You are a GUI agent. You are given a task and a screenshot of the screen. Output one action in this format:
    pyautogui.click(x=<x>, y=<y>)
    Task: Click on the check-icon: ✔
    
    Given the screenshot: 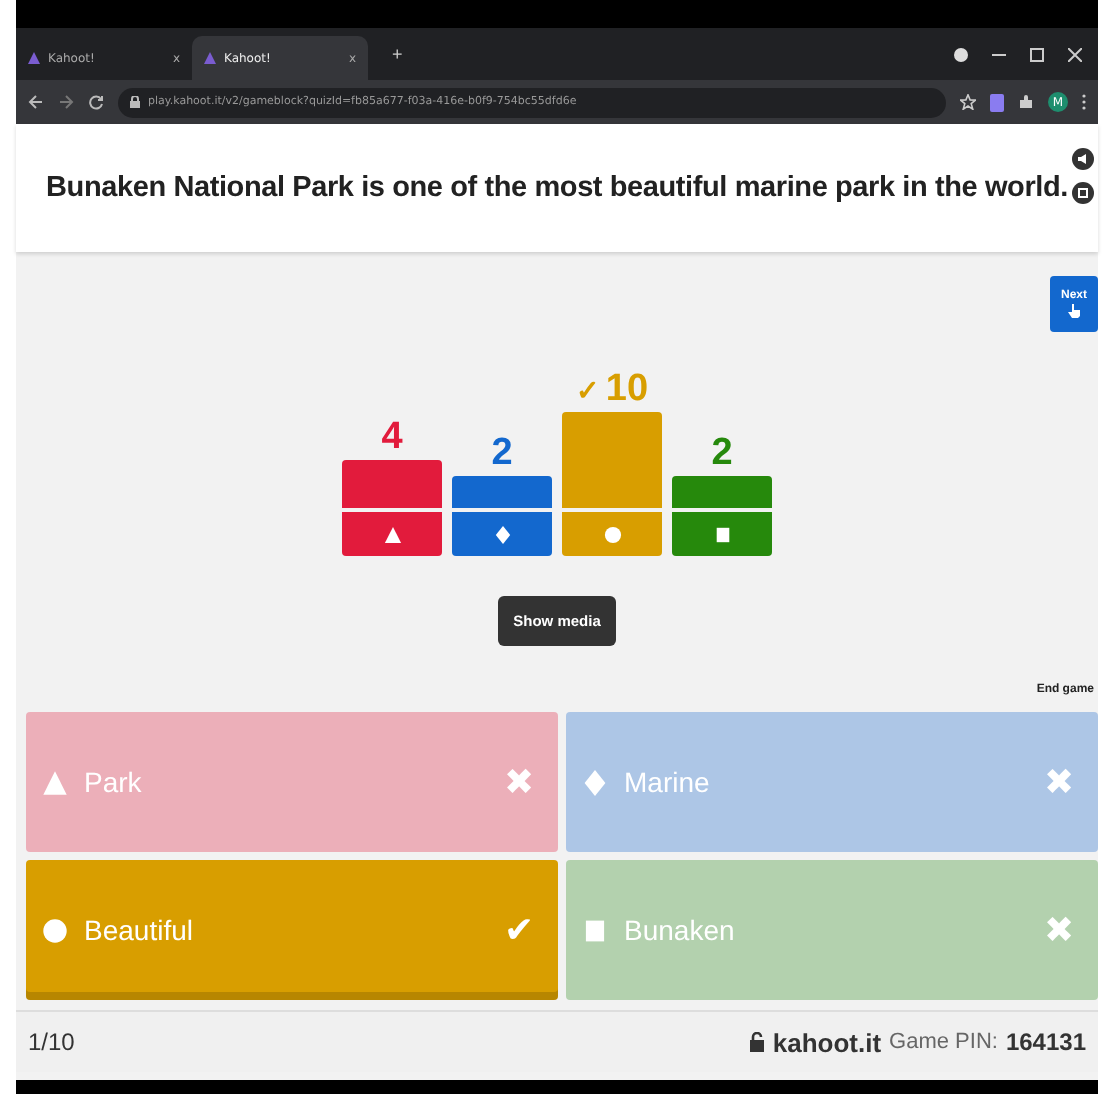 What is the action you would take?
    pyautogui.click(x=519, y=930)
    